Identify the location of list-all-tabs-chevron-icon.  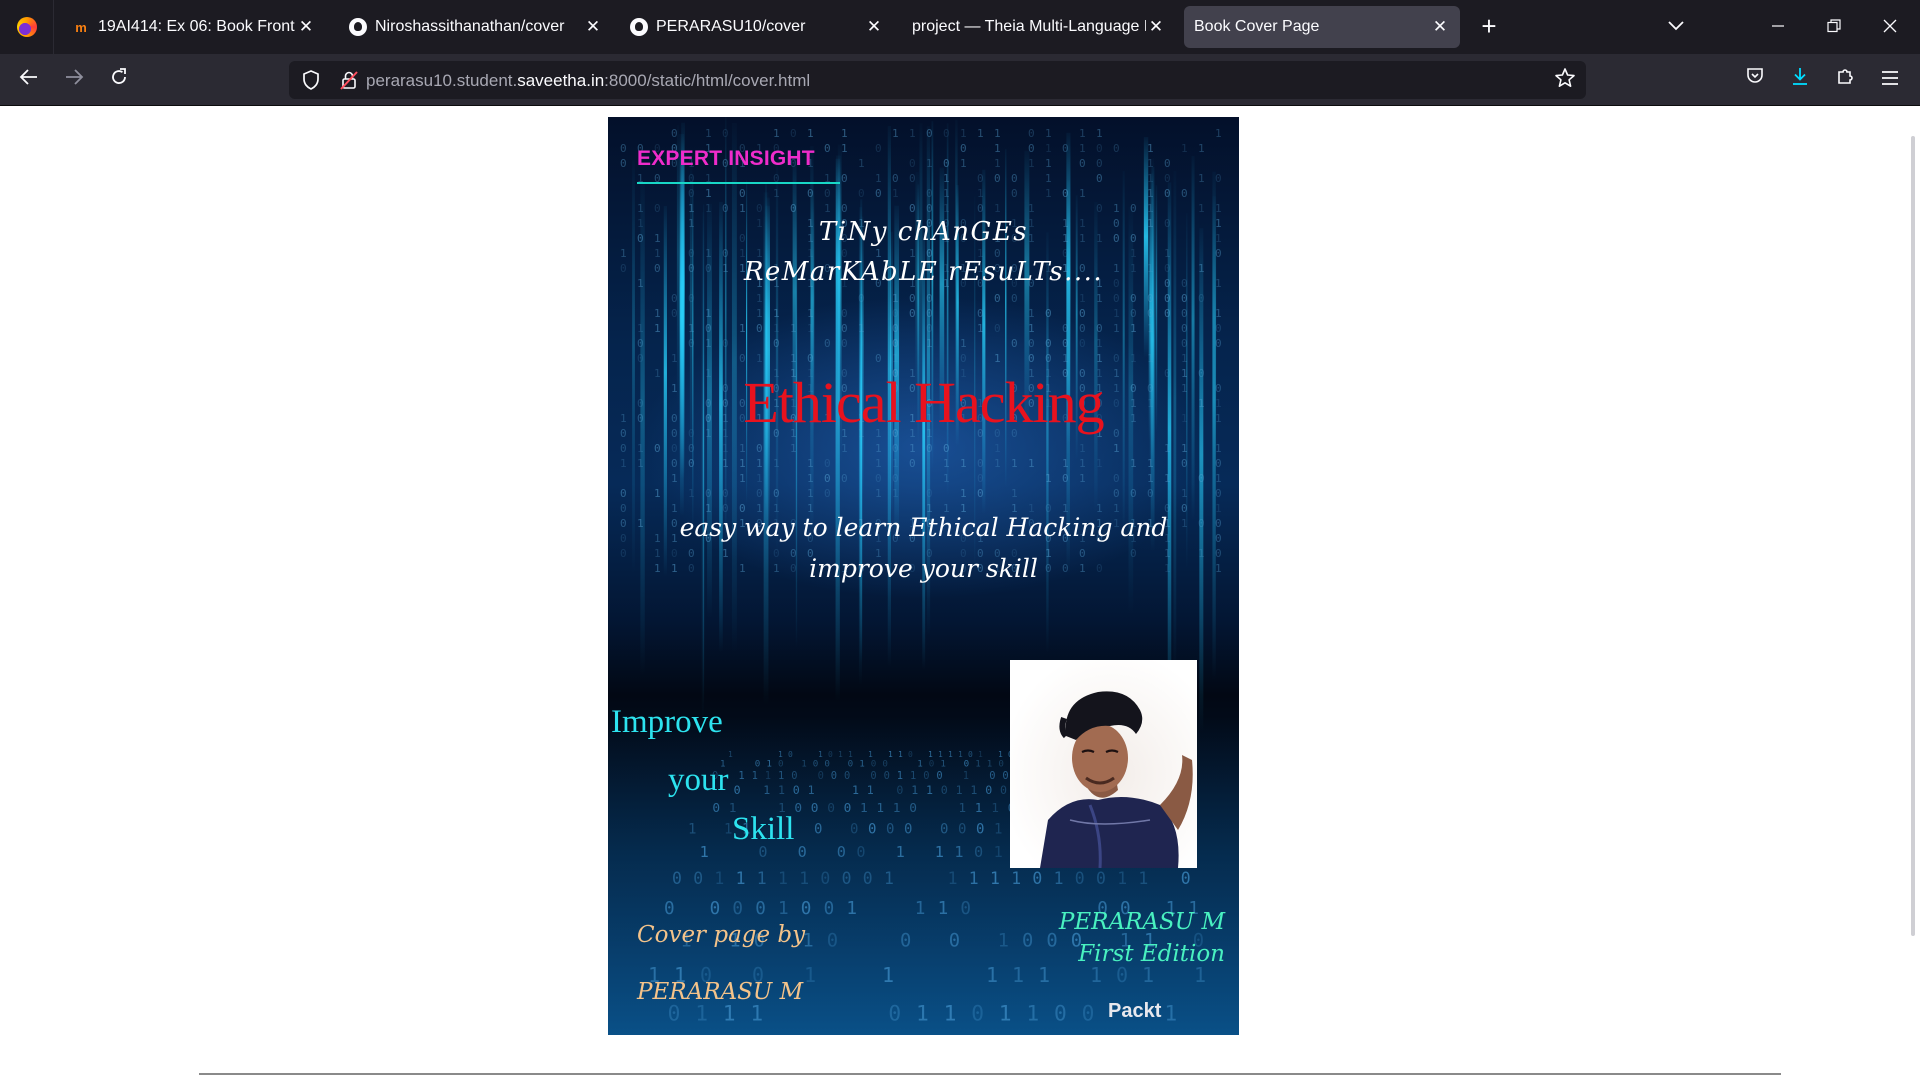
(1676, 27).